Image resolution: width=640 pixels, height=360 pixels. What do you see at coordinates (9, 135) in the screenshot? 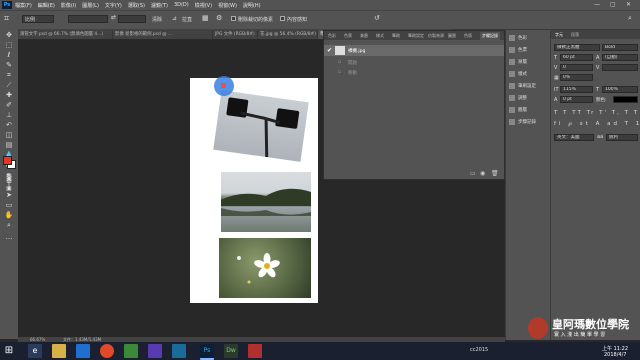
I see `eraser-tool-icon: ◫` at bounding box center [9, 135].